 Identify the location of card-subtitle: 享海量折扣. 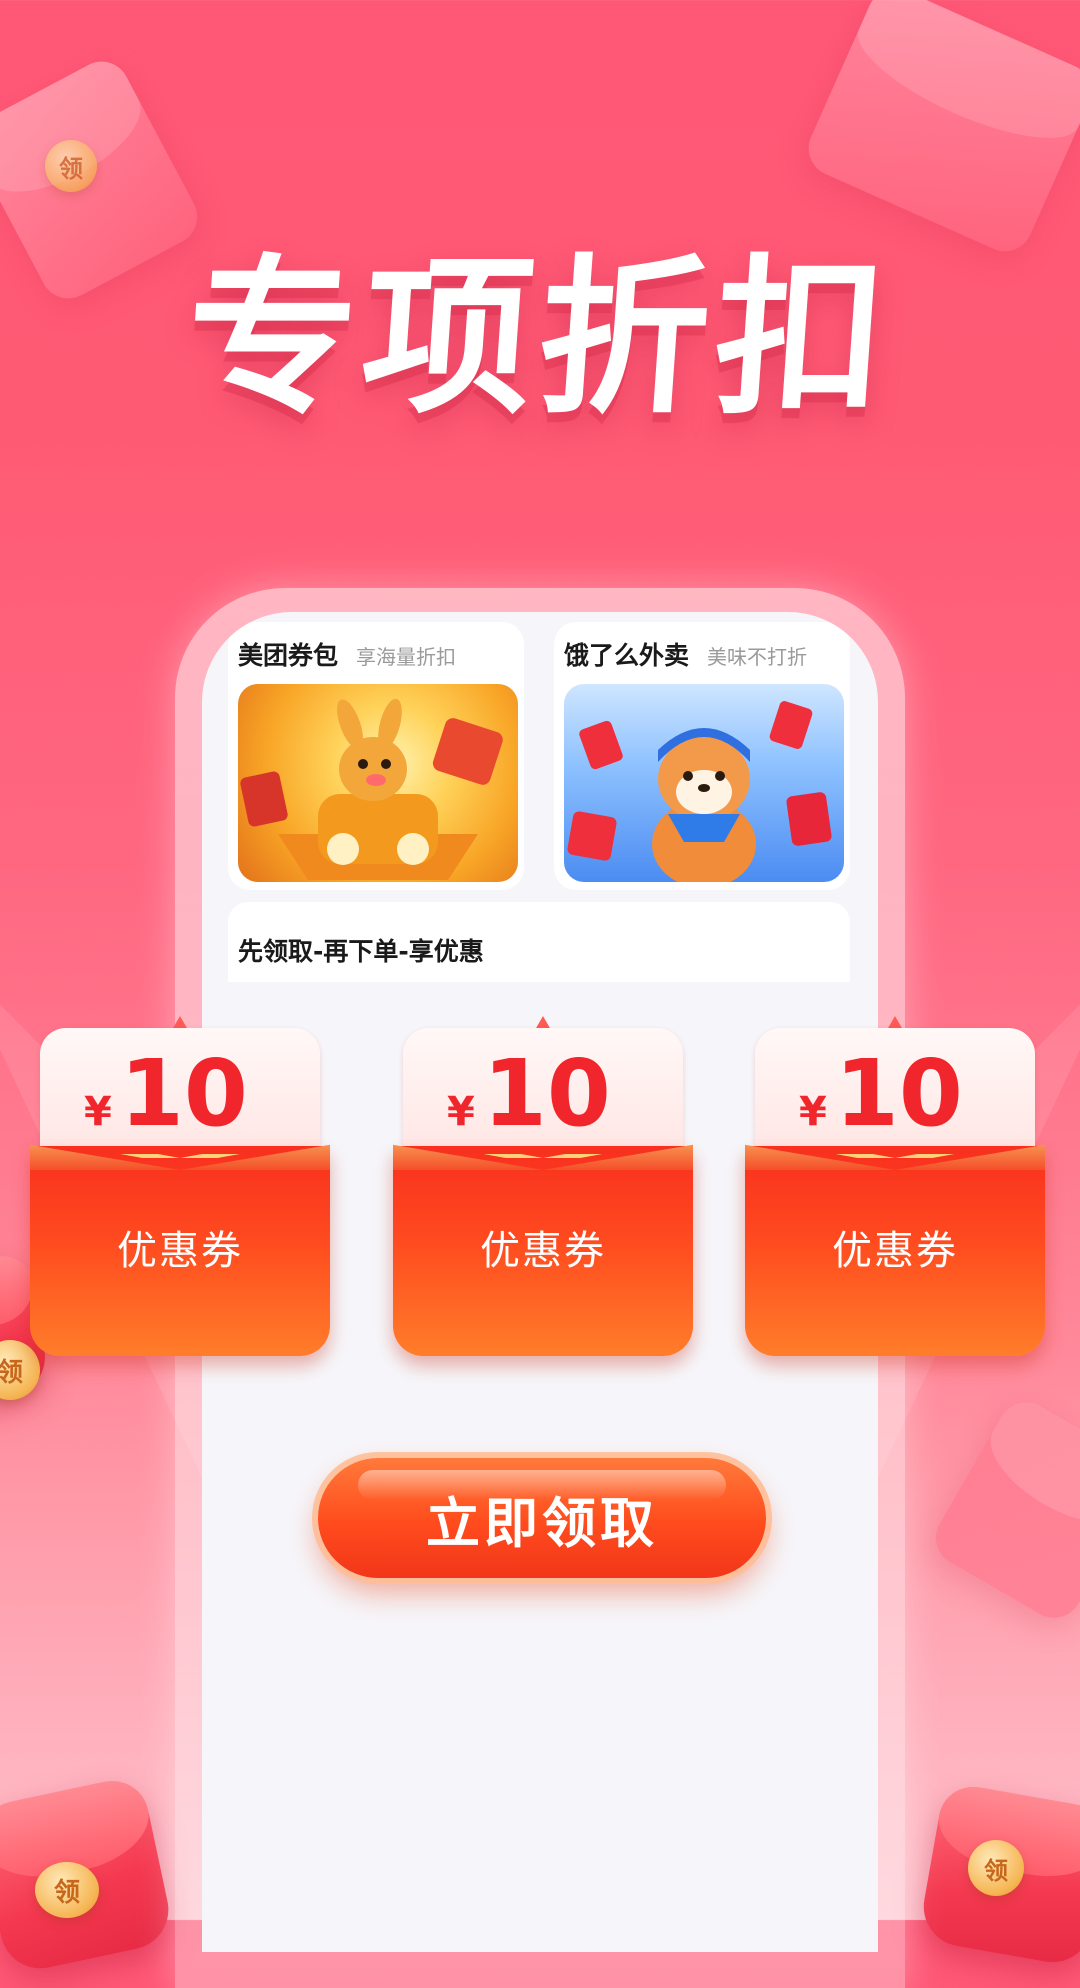
(406, 657).